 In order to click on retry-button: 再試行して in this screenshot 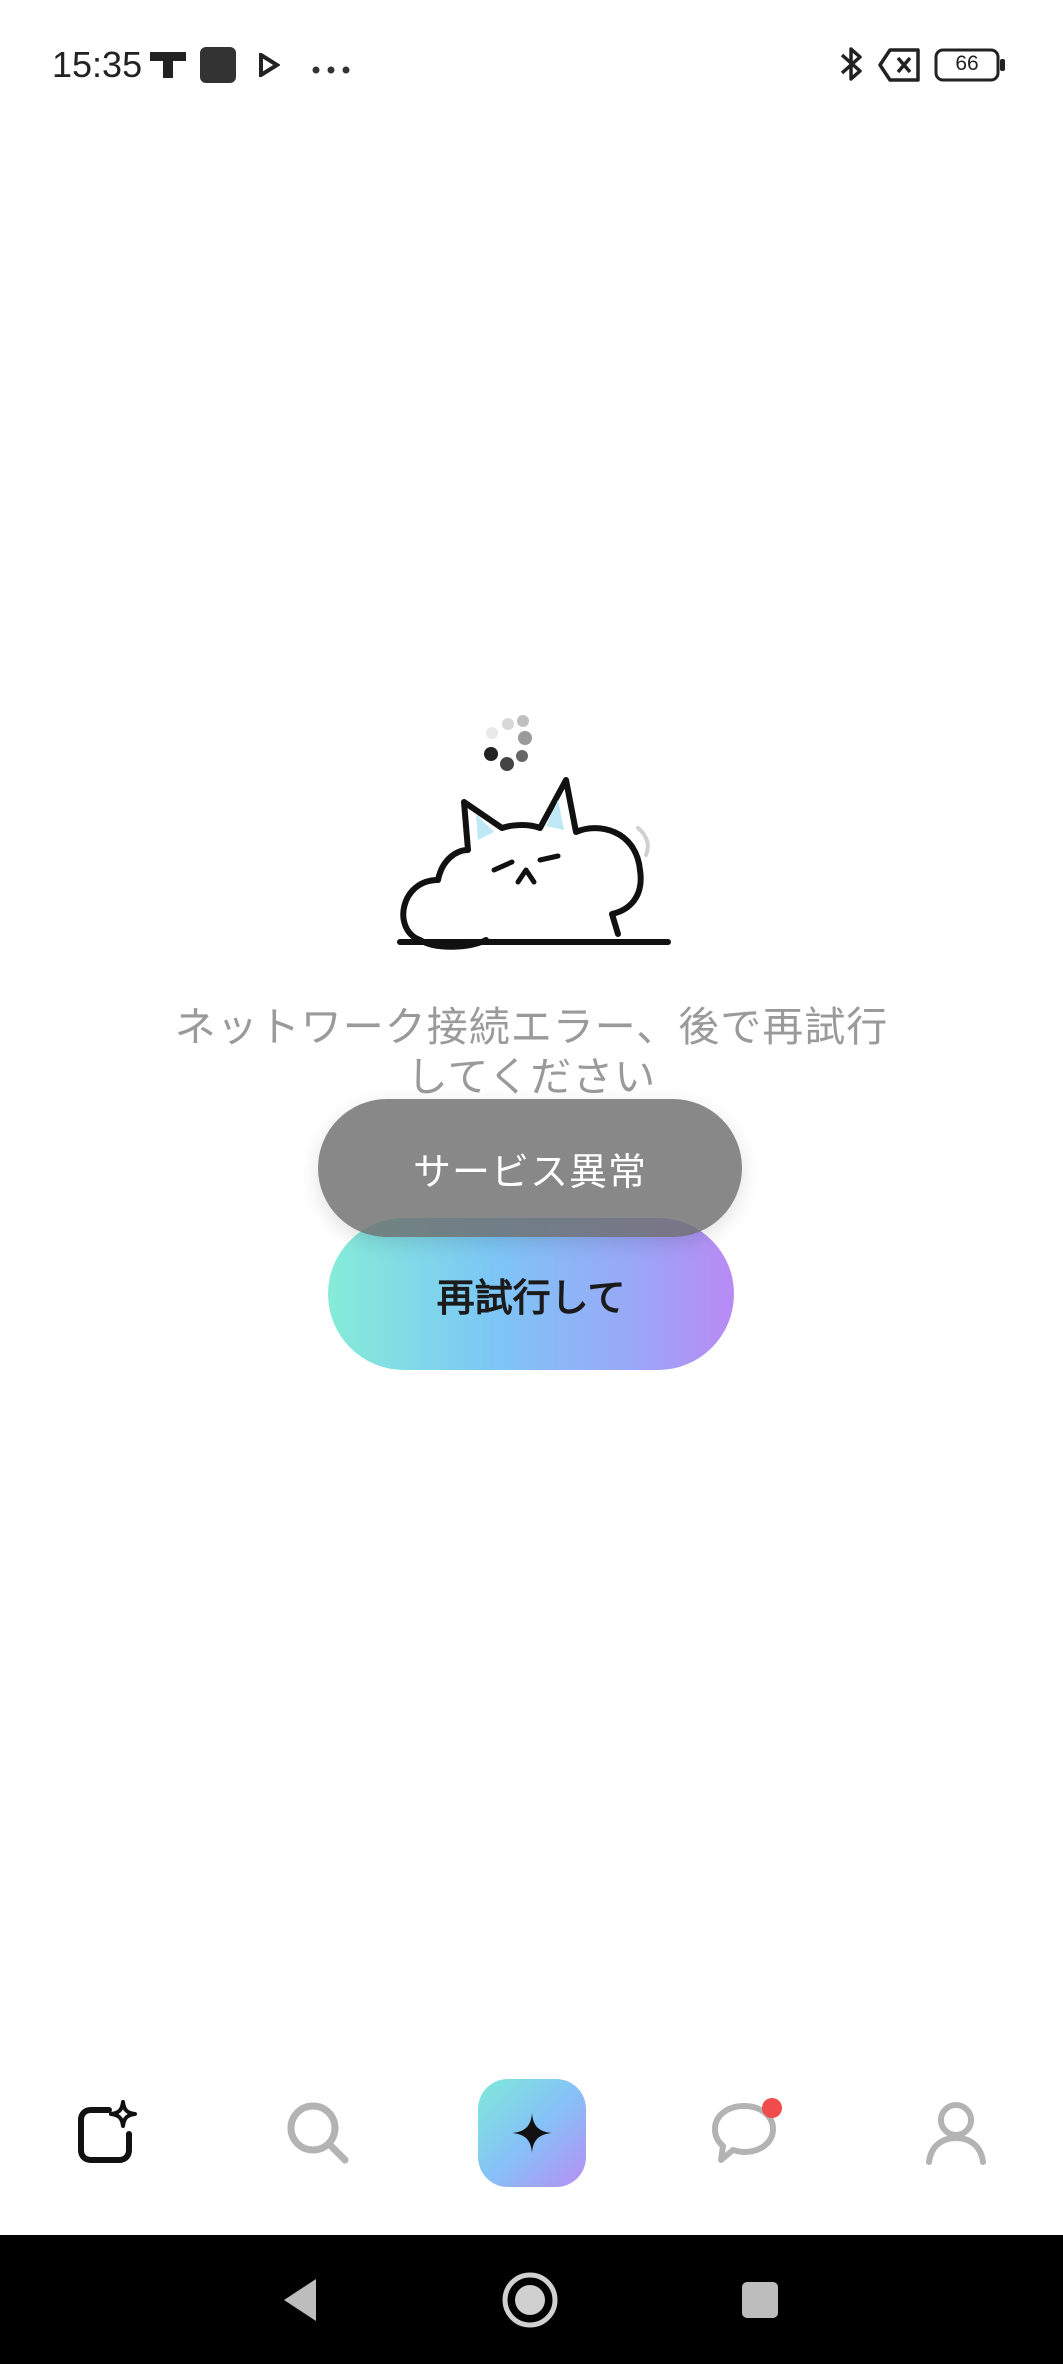, I will do `click(531, 1294)`.